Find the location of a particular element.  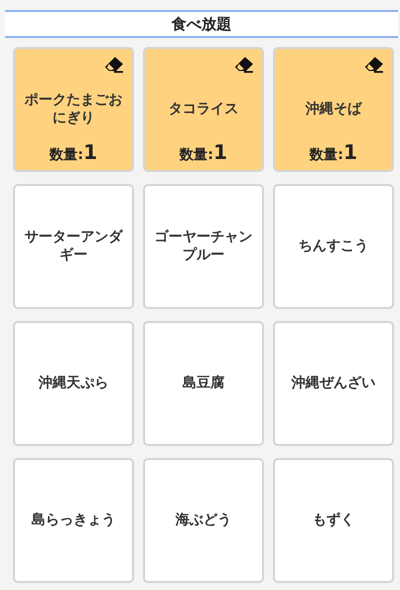

item-name: ゴーヤーチャンプルー is located at coordinates (204, 246).